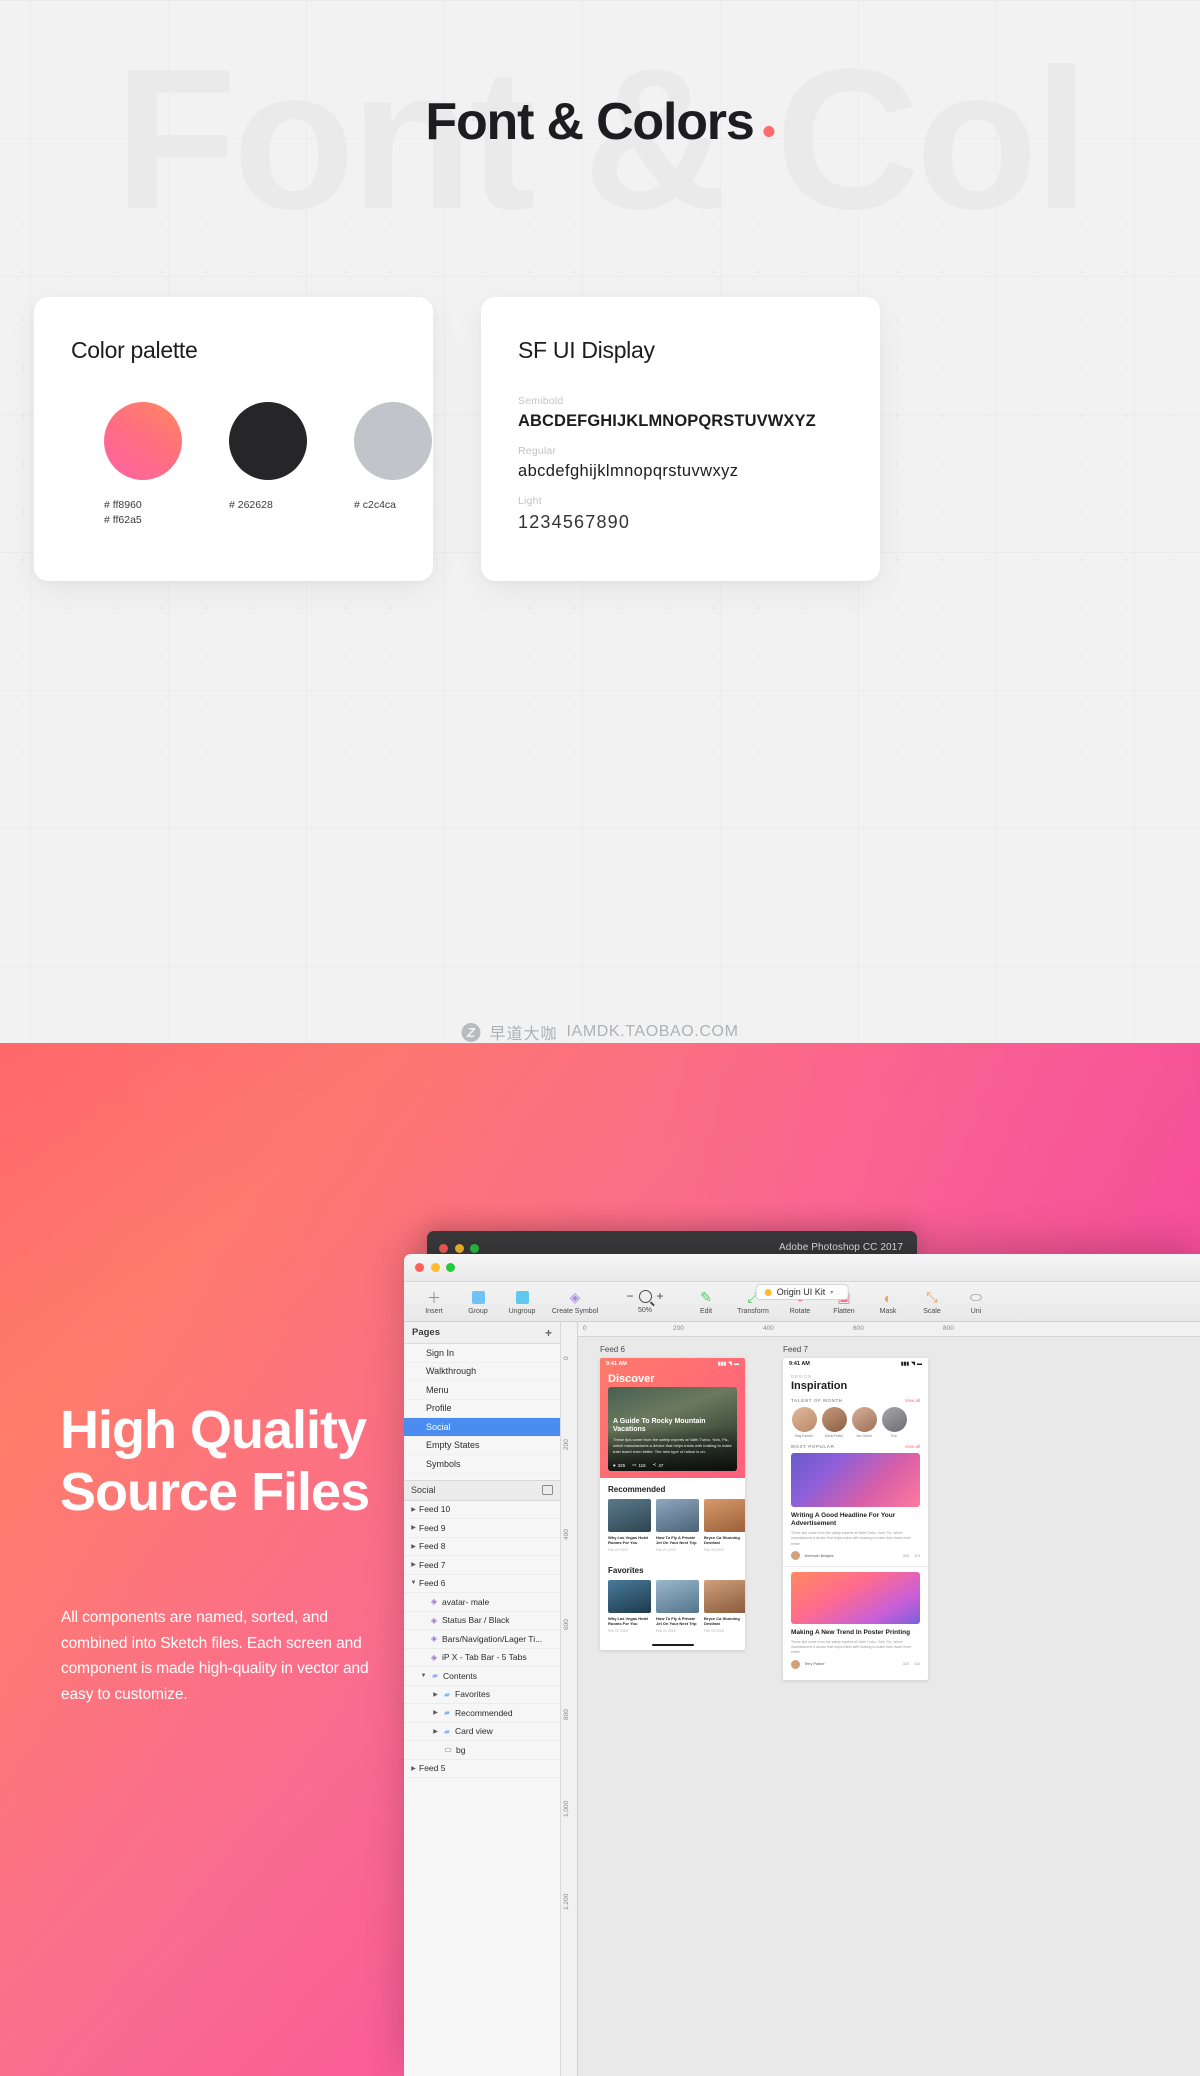 The width and height of the screenshot is (1200, 2076). I want to click on toolbar-group-button: Group, so click(478, 1301).